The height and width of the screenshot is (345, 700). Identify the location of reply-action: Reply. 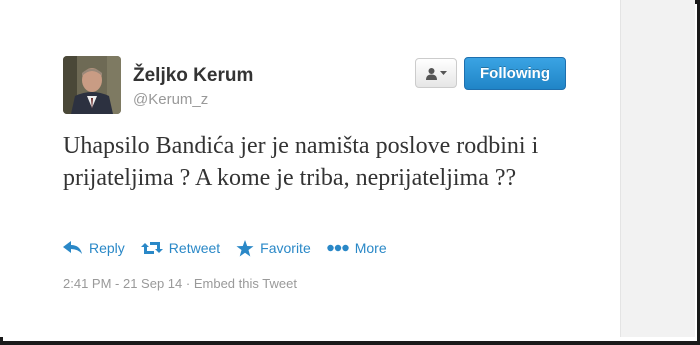
(94, 248).